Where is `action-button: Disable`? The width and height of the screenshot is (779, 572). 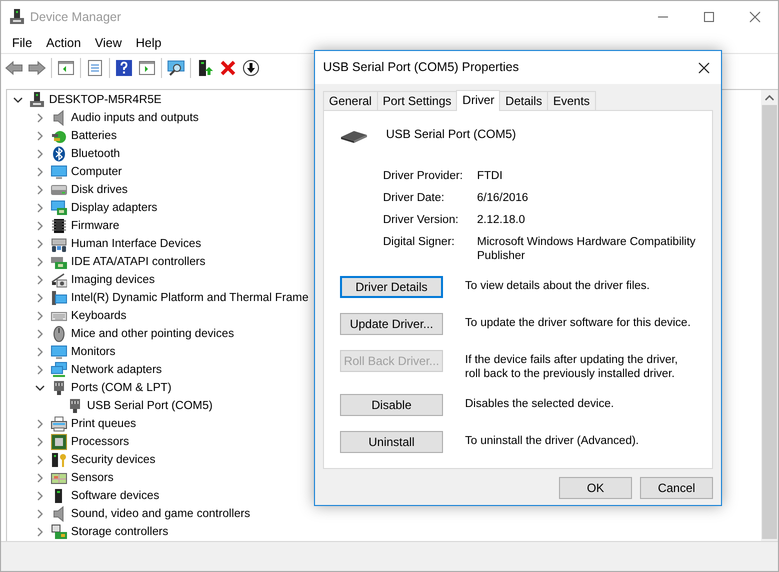 action-button: Disable is located at coordinates (391, 405).